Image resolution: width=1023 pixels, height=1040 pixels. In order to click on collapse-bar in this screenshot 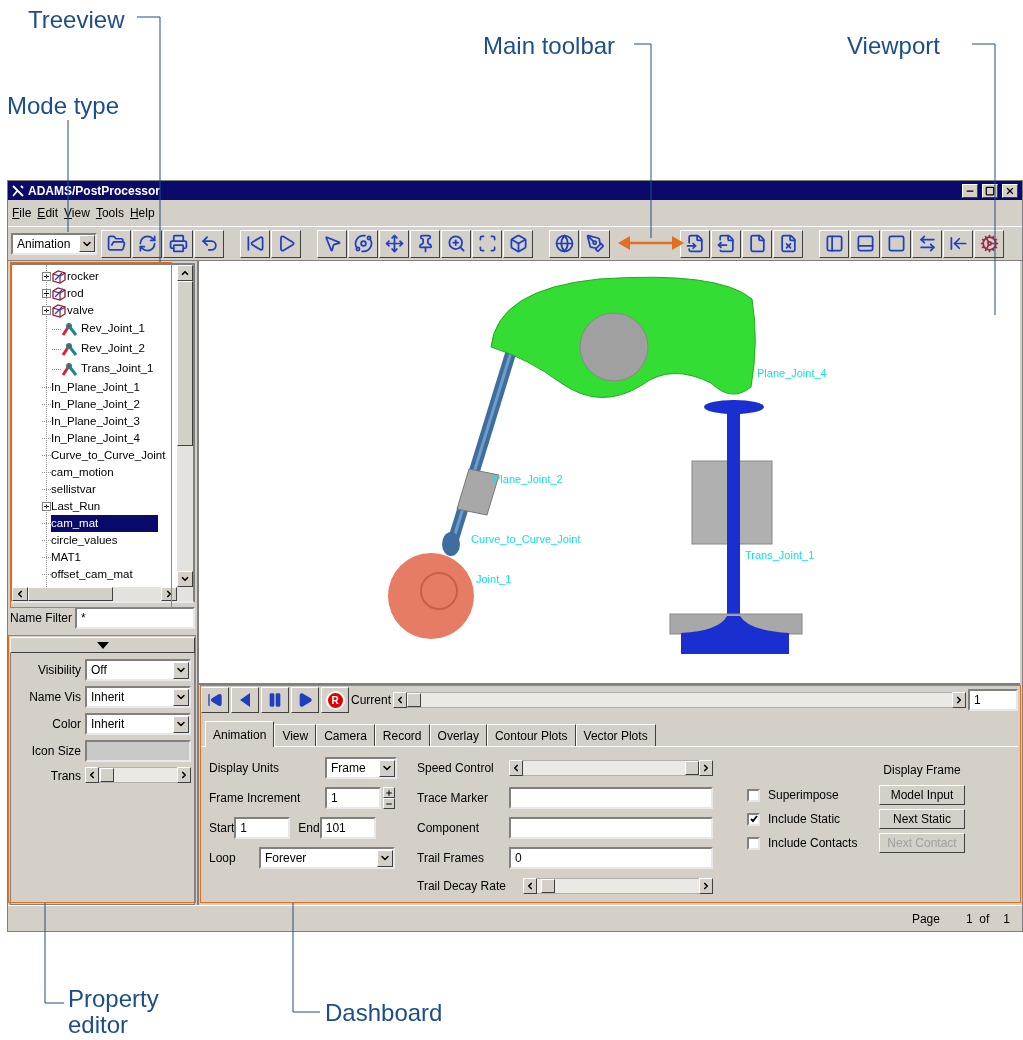, I will do `click(102, 645)`.